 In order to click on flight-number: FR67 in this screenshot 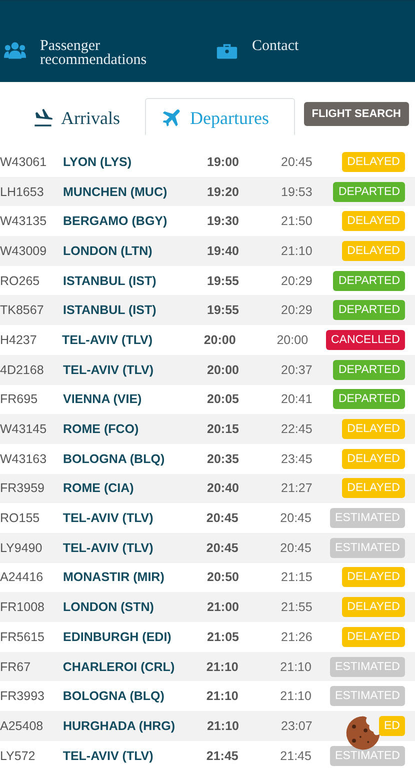, I will do `click(16, 667)`.